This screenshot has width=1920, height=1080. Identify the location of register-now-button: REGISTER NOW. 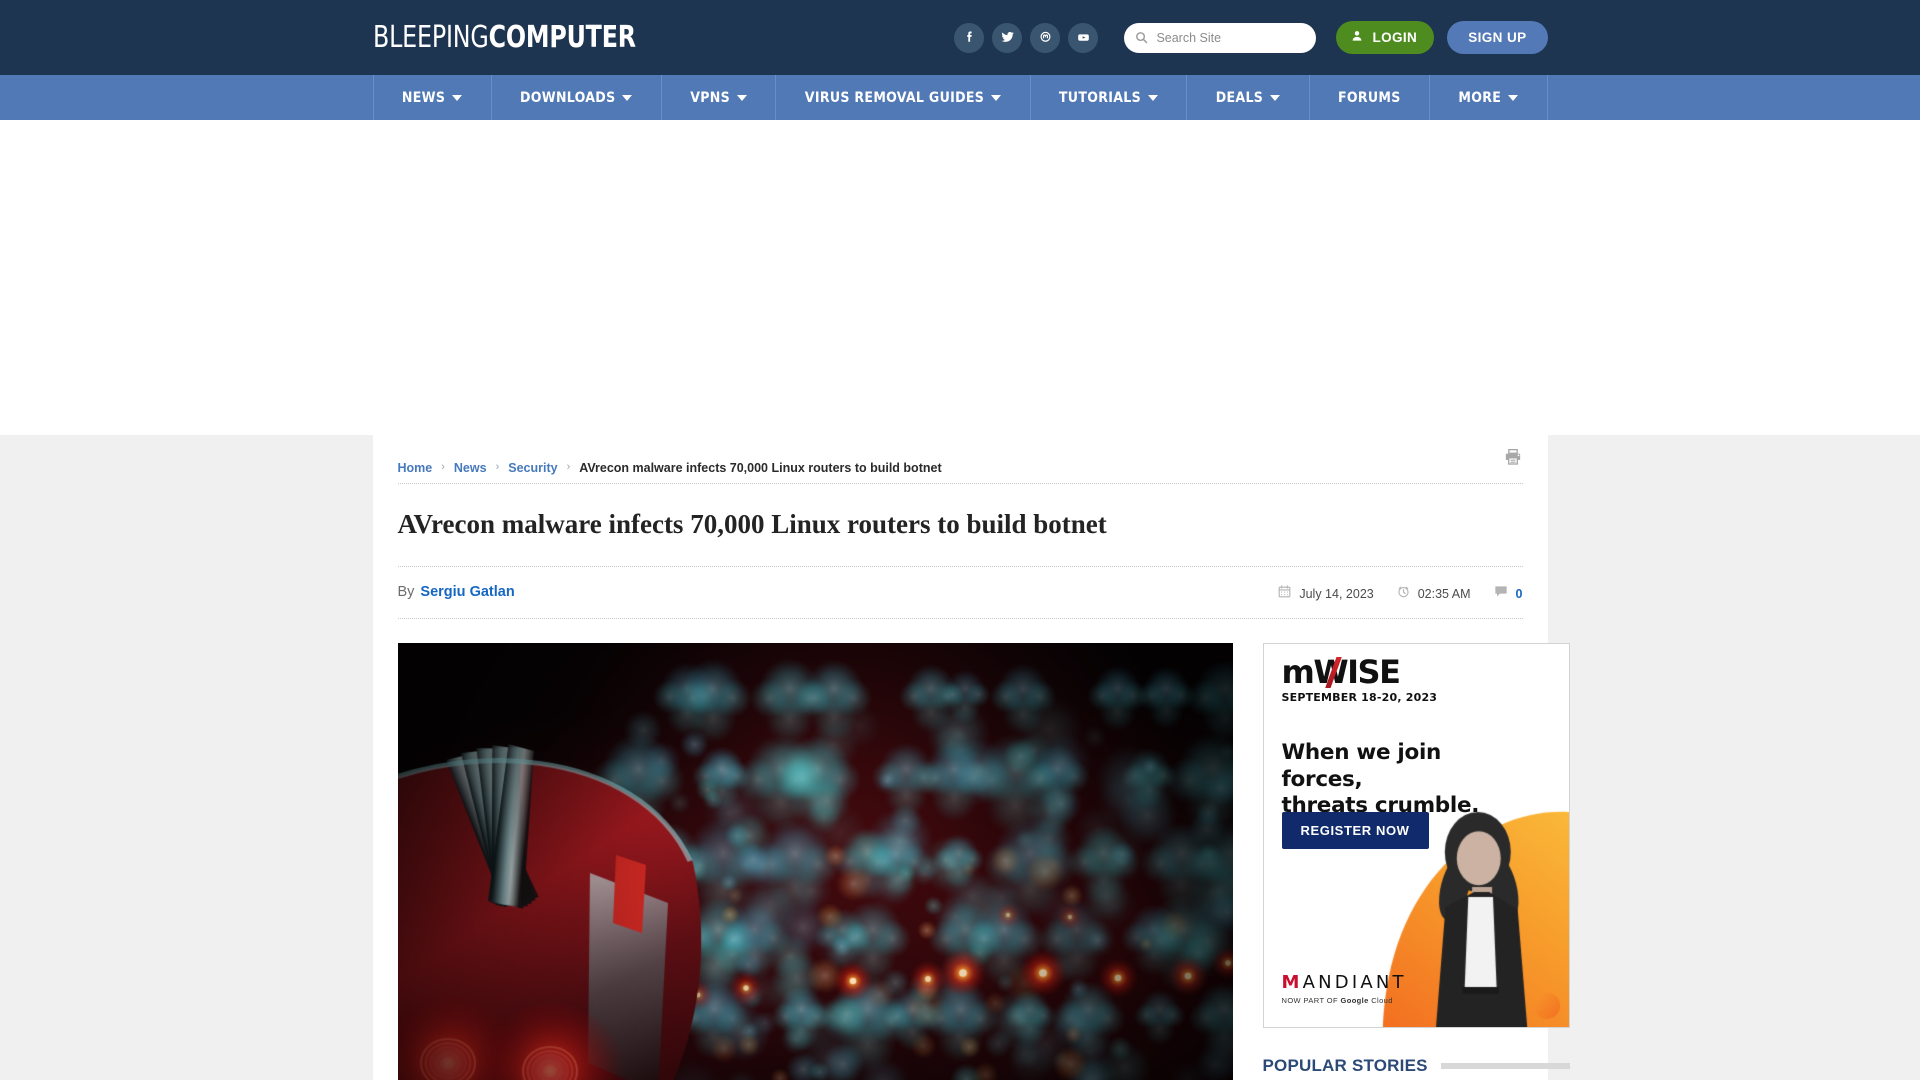
(1355, 831).